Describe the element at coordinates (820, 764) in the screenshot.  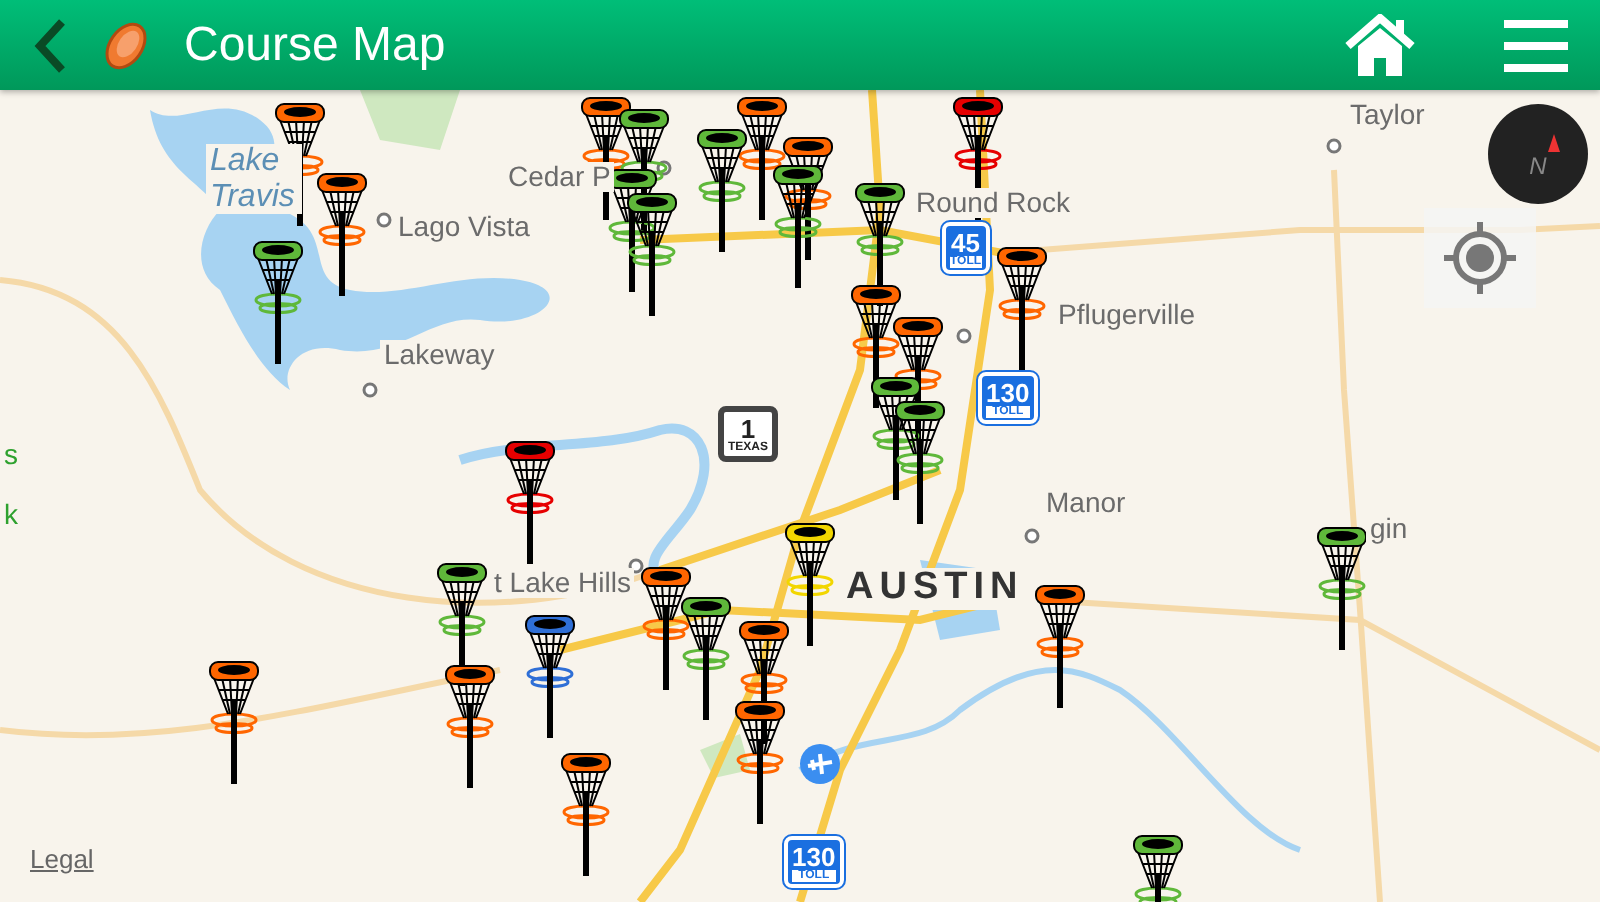
I see `airport-icon` at that location.